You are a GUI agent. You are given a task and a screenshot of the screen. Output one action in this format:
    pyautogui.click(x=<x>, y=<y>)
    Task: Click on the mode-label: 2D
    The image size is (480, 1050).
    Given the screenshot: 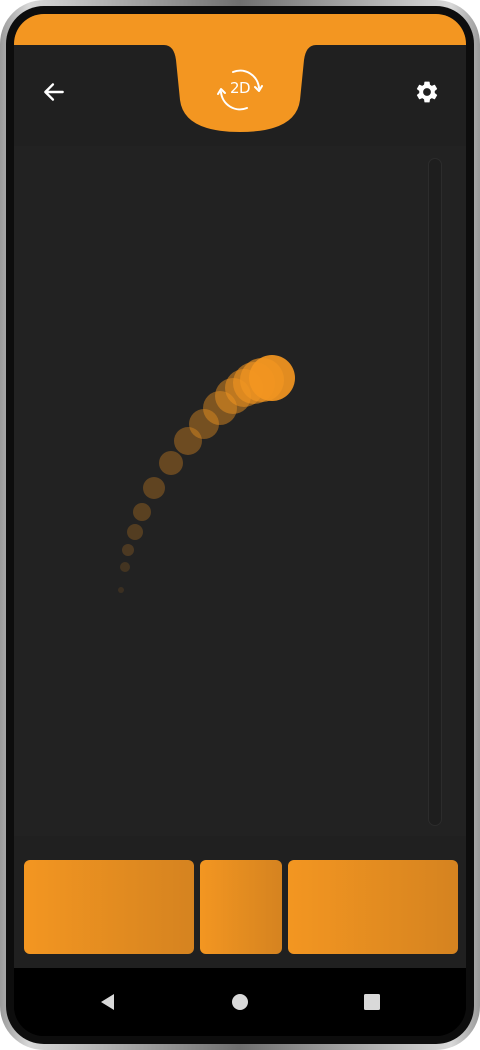 What is the action you would take?
    pyautogui.click(x=240, y=88)
    